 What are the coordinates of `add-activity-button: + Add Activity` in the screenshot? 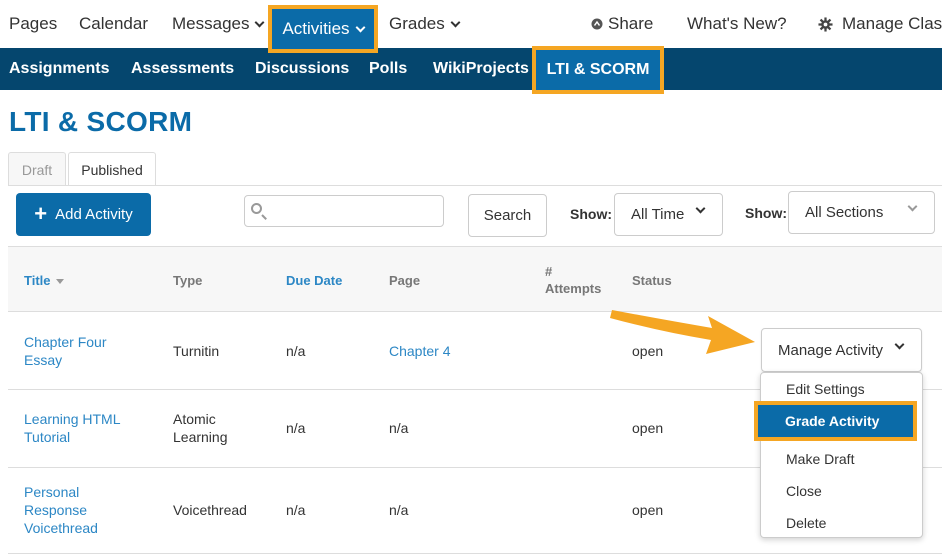 It's located at (83, 214).